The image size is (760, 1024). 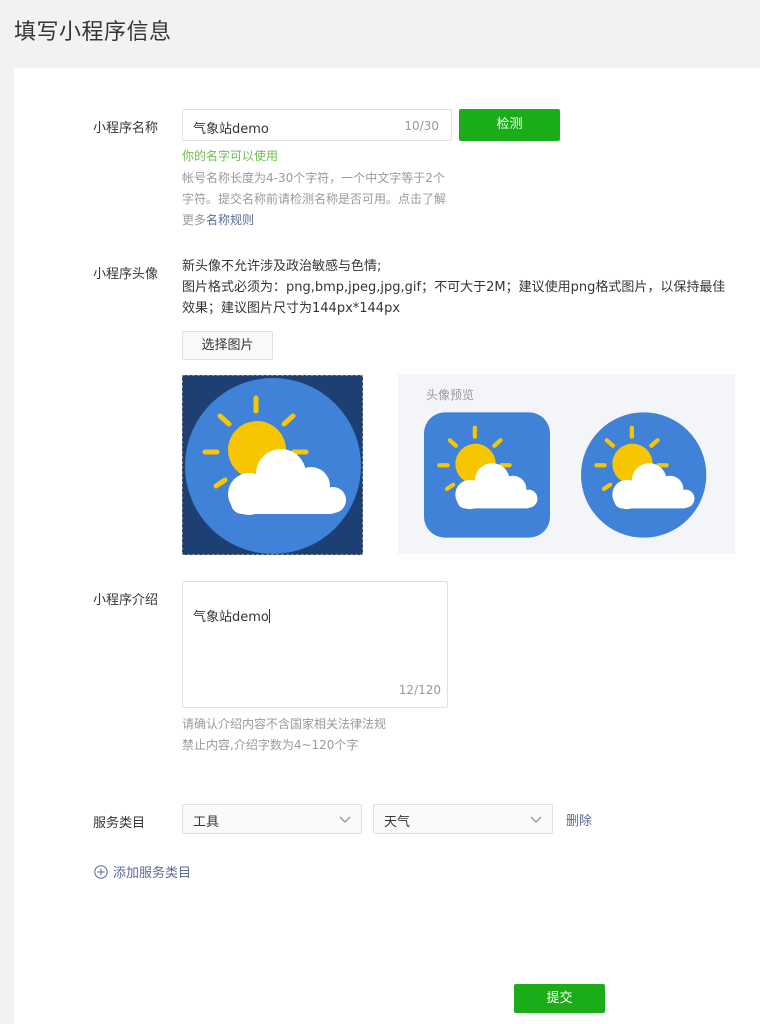 What do you see at coordinates (315, 644) in the screenshot?
I see `intro-textarea: 气象站demo 12/120` at bounding box center [315, 644].